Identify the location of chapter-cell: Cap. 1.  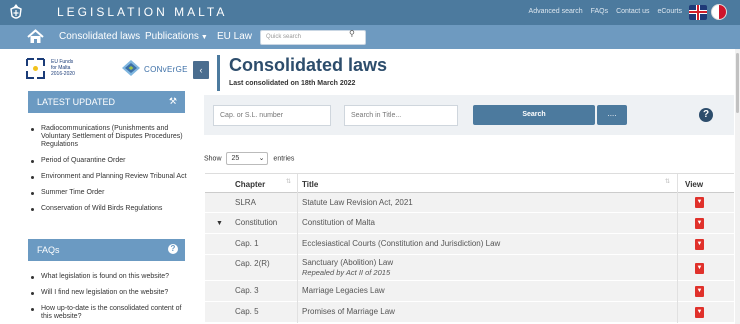
(247, 243).